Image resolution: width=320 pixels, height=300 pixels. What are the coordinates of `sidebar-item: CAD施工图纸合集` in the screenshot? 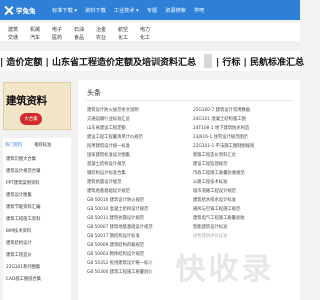 It's located at (38, 279).